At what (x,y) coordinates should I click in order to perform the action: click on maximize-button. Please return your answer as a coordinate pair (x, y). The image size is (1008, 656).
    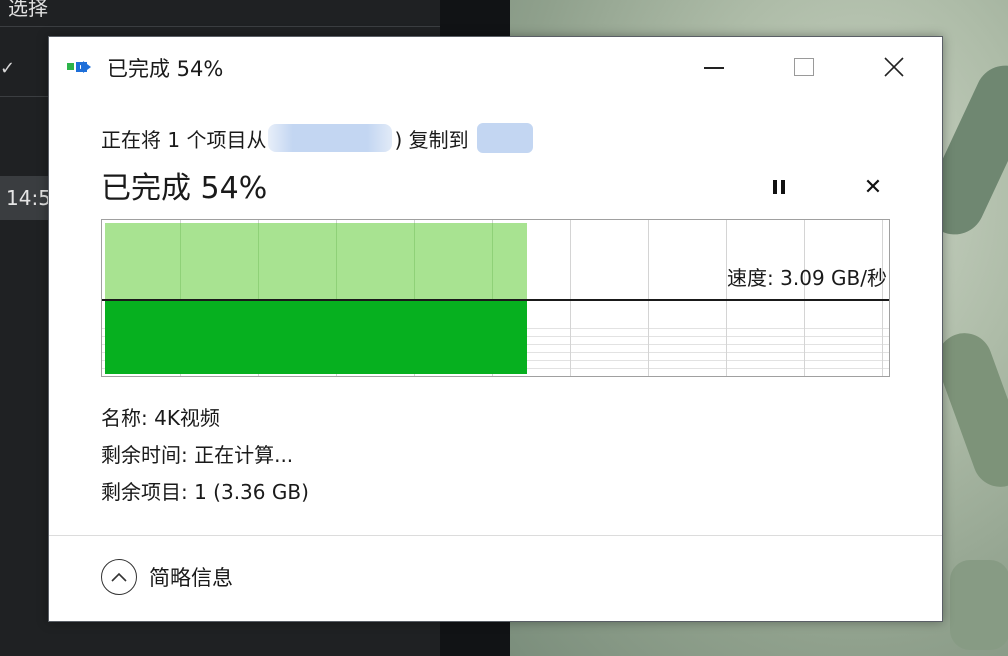
    Looking at the image, I should click on (804, 67).